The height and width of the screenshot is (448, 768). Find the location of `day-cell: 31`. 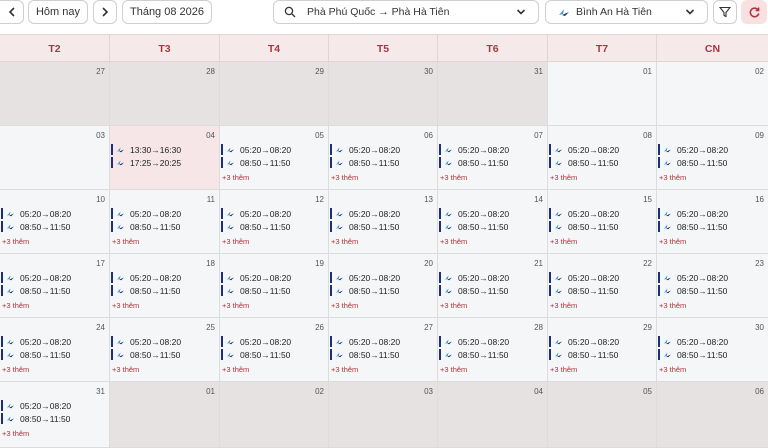

day-cell: 31 is located at coordinates (493, 94).